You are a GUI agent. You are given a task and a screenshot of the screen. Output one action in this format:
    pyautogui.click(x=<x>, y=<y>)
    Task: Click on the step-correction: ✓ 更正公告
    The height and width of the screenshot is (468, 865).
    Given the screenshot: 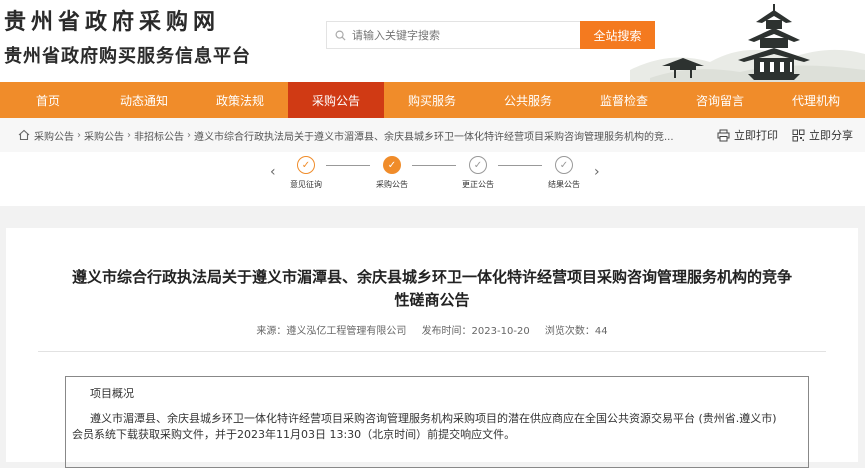 What is the action you would take?
    pyautogui.click(x=478, y=173)
    